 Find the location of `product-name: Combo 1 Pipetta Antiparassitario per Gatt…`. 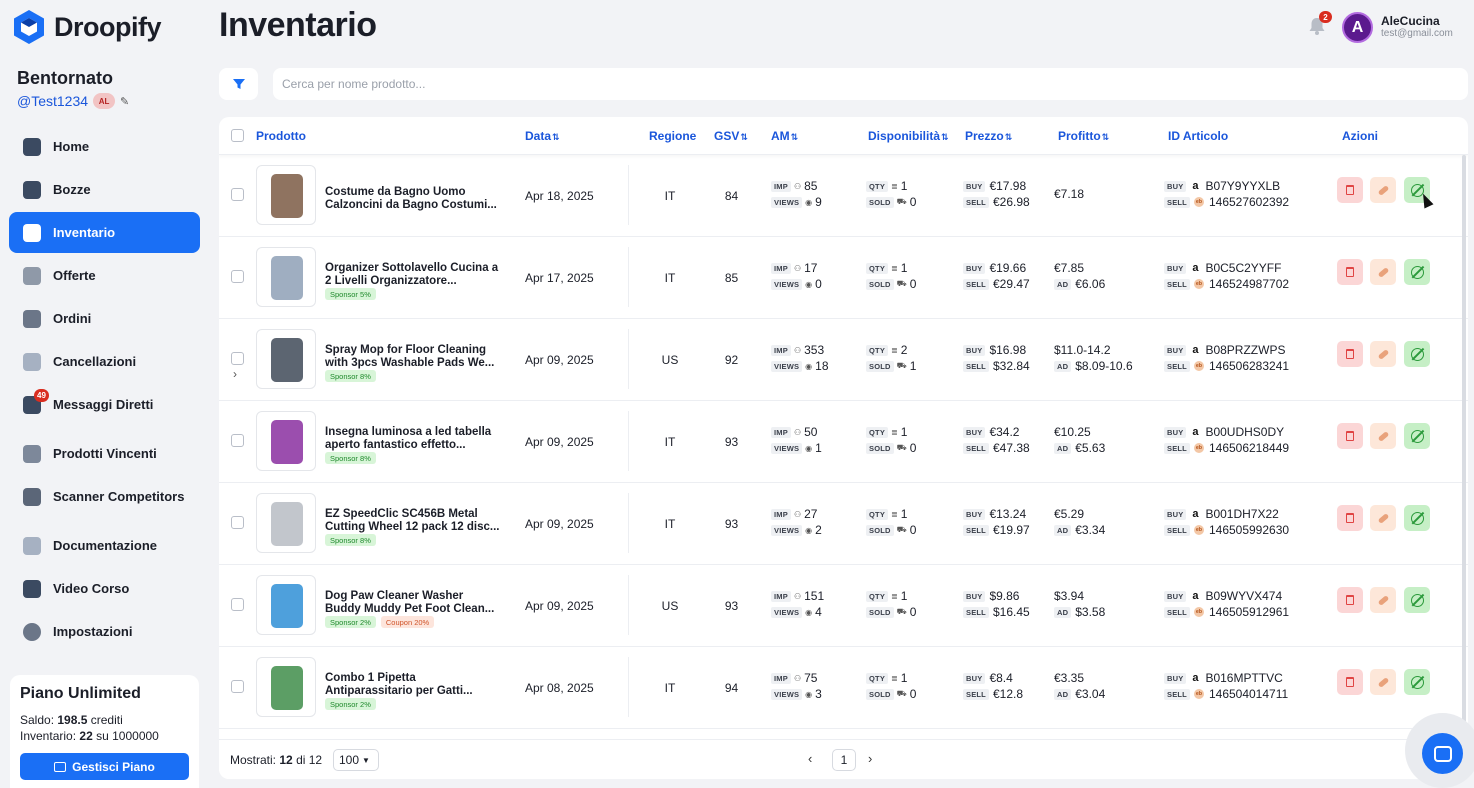

product-name: Combo 1 Pipetta Antiparassitario per Gatt… is located at coordinates (414, 685).